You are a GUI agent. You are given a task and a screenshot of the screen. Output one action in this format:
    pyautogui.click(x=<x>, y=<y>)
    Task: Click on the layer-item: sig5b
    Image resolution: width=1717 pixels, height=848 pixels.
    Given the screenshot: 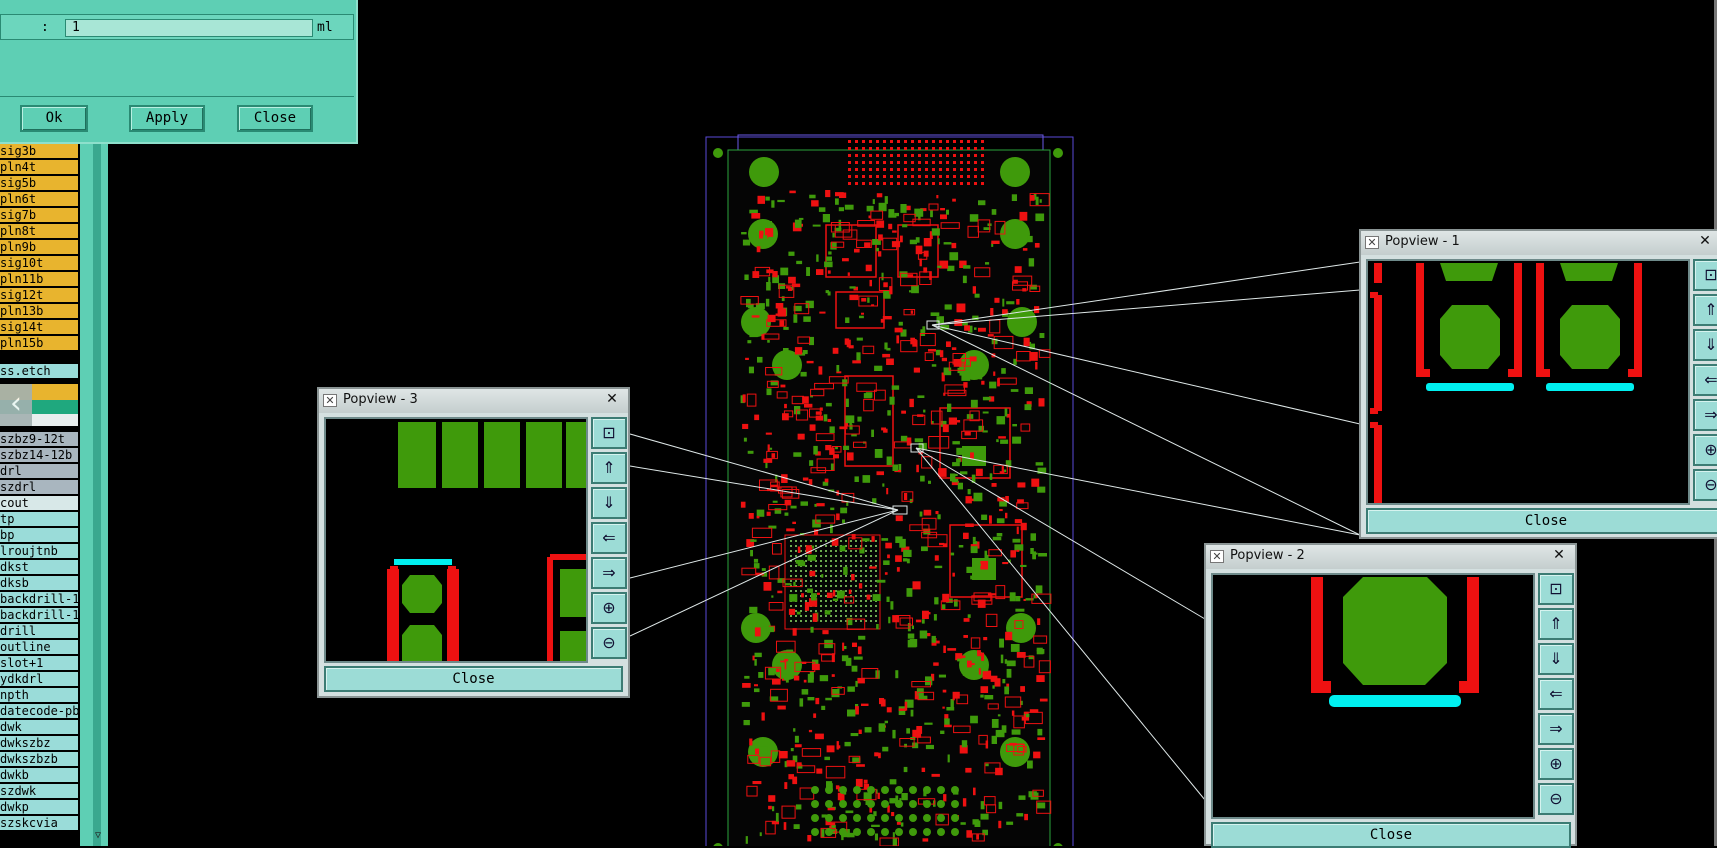 What is the action you would take?
    pyautogui.click(x=39, y=183)
    